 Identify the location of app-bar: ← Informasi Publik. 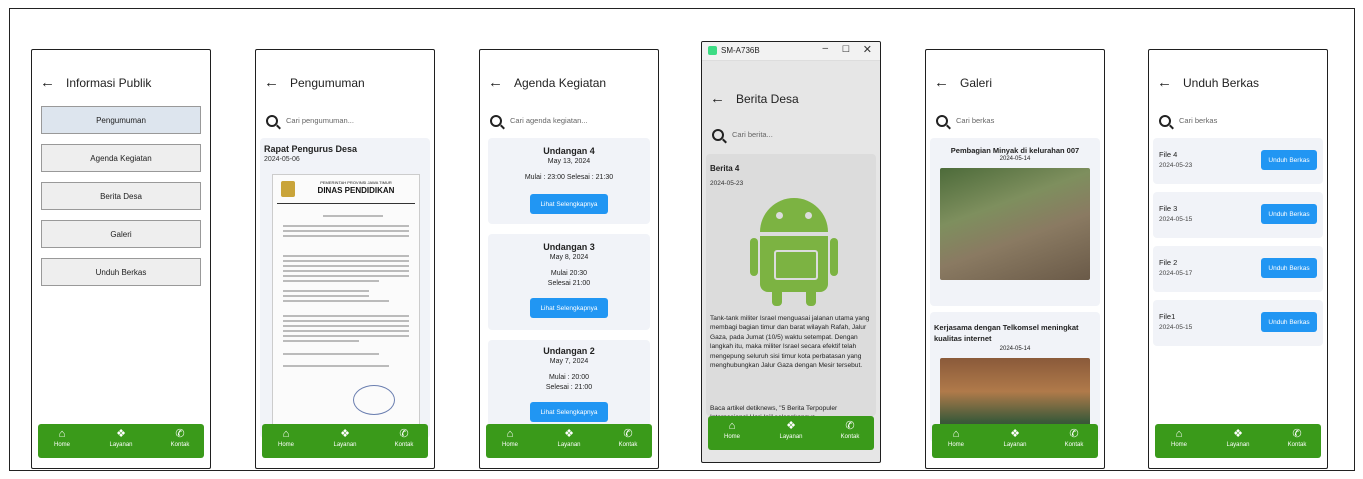
(121, 81).